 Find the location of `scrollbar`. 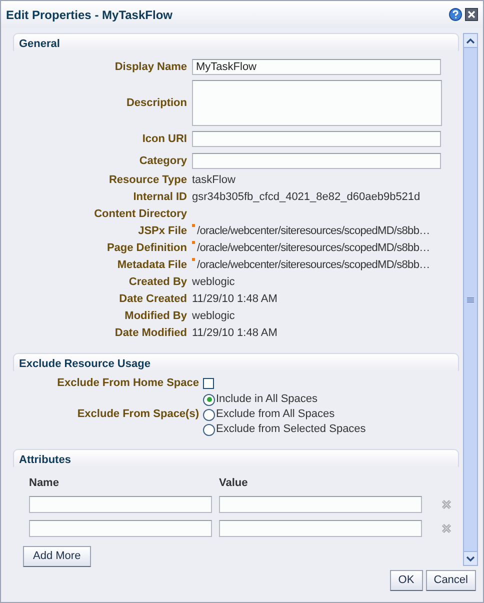

scrollbar is located at coordinates (470, 299).